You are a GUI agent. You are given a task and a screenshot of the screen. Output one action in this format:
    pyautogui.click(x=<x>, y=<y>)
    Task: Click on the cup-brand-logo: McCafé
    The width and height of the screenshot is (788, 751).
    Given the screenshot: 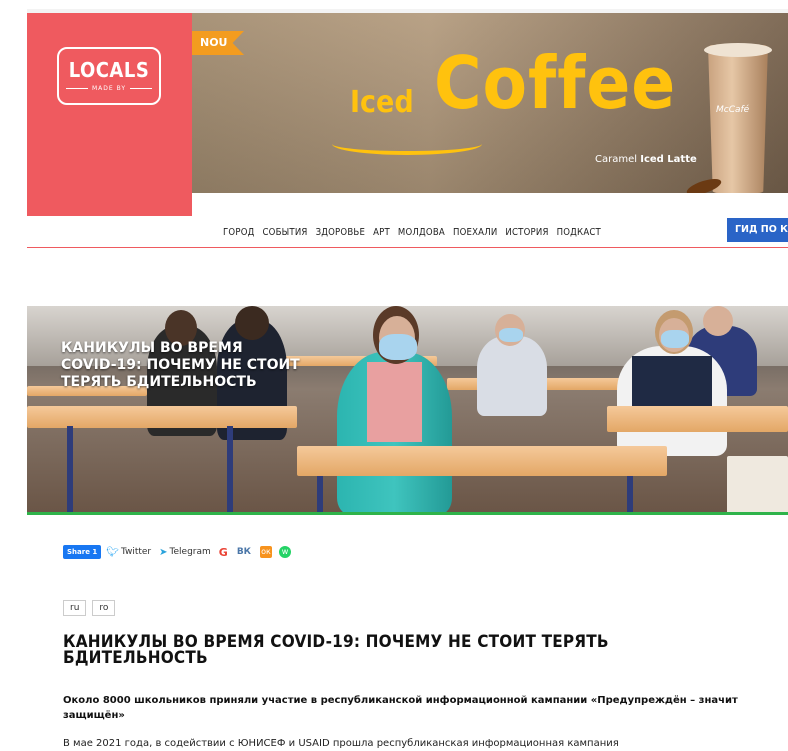 What is the action you would take?
    pyautogui.click(x=733, y=110)
    